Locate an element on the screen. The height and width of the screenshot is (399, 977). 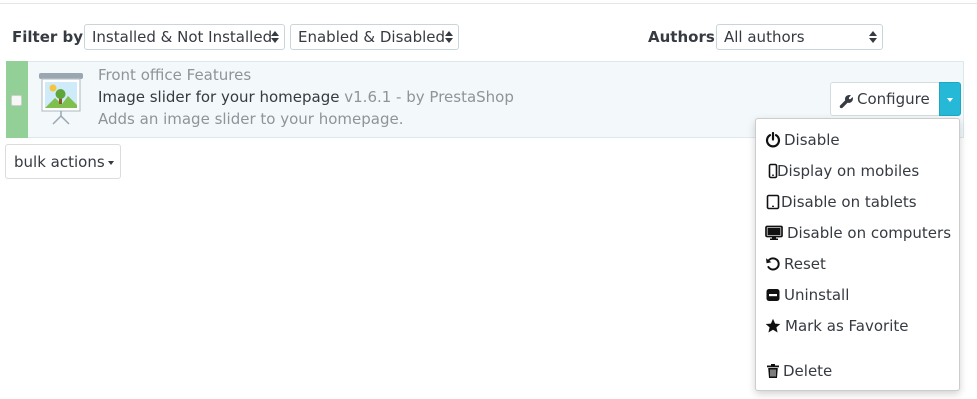
menu-item-label: Disable on computers is located at coordinates (869, 233).